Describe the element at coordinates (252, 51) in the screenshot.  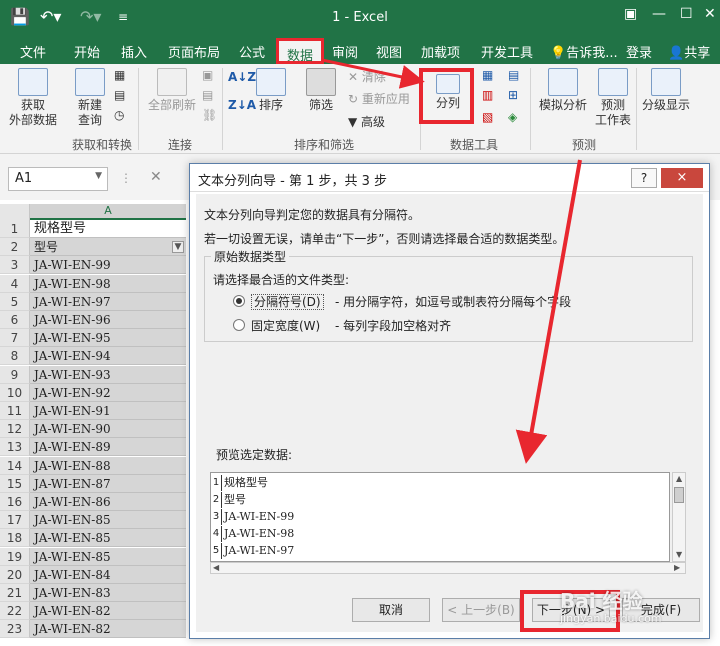
I see `tab-formulas: 公式` at that location.